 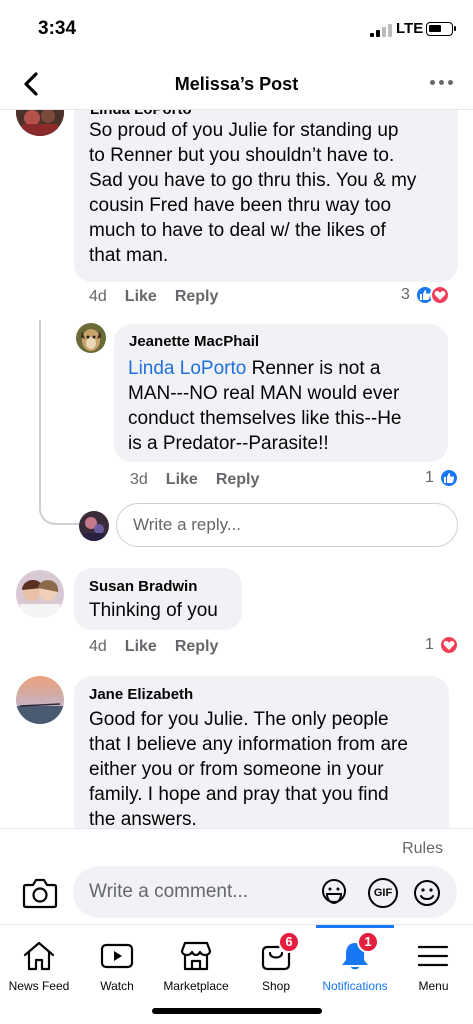 I want to click on status-bar: 3:34 LTE, so click(x=236, y=29).